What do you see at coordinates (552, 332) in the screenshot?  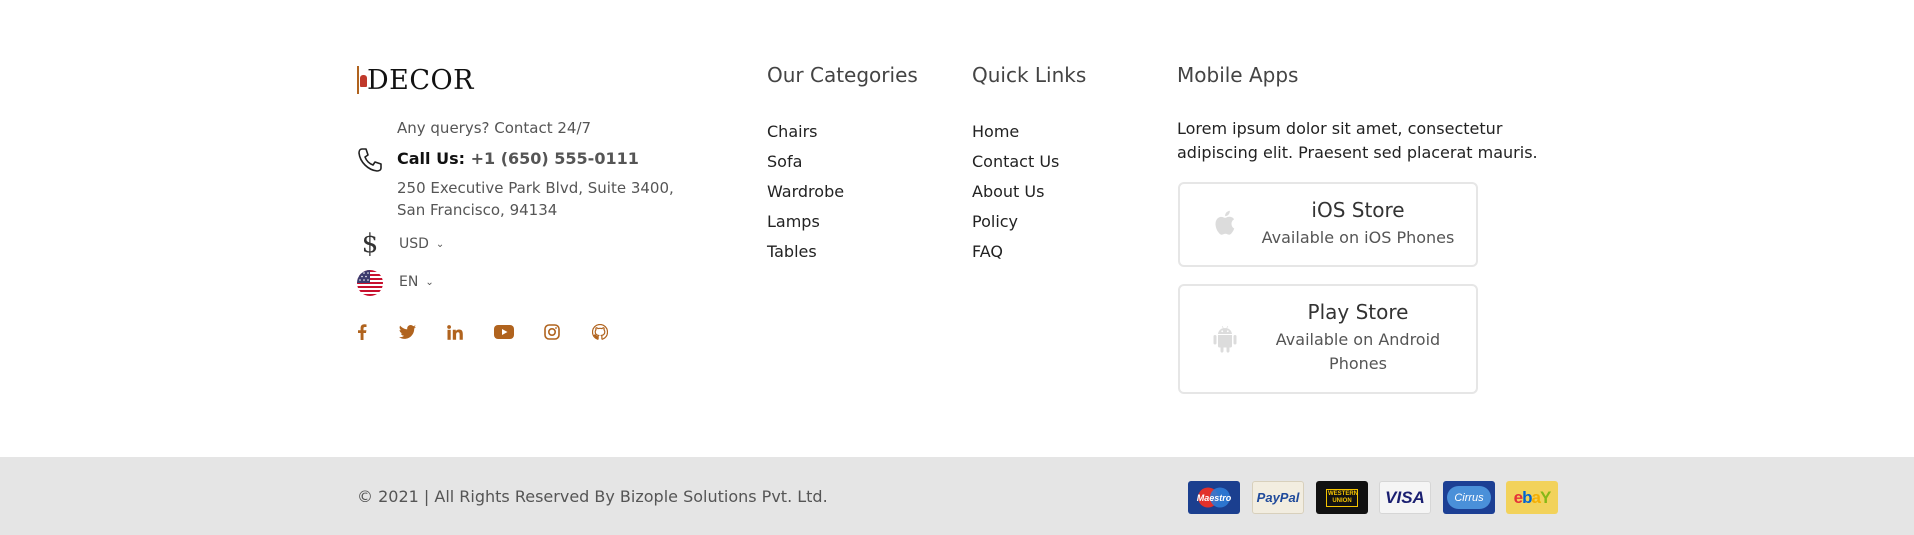 I see `instagram-icon` at bounding box center [552, 332].